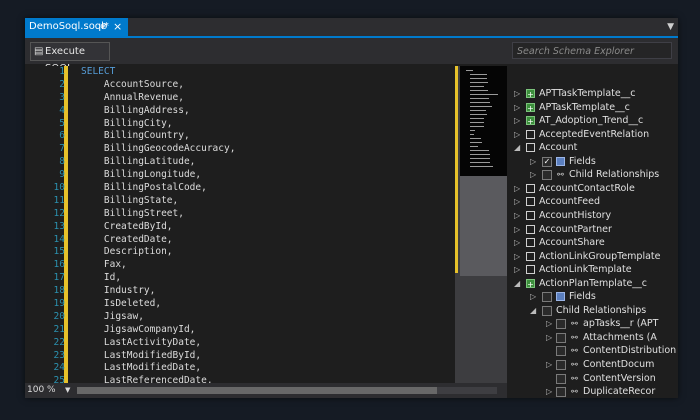 This screenshot has height=420, width=700. Describe the element at coordinates (670, 27) in the screenshot. I see `tab-overflow-dropdown-icon: ▼` at that location.